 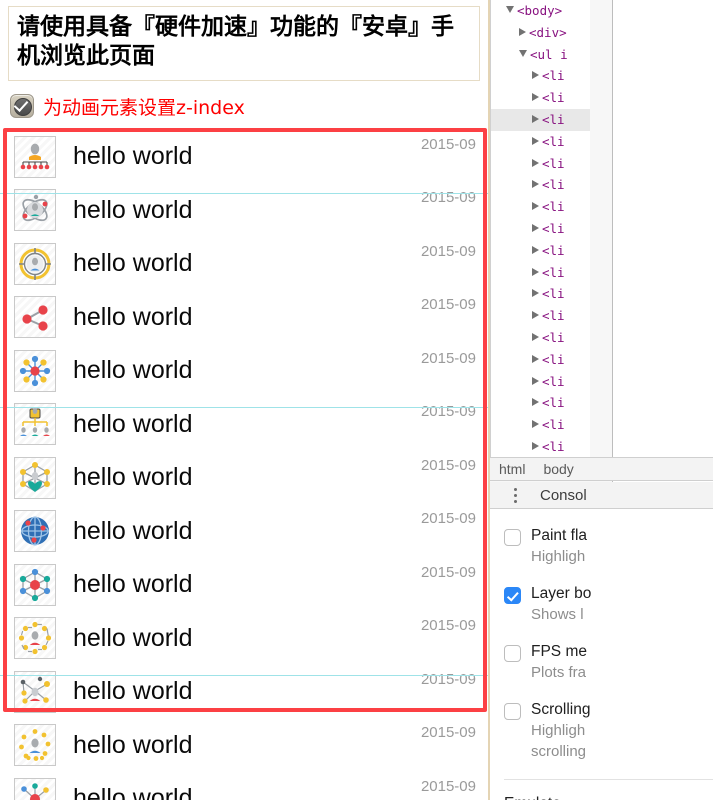 I want to click on dom-tree-row: <div>, so click(x=540, y=33).